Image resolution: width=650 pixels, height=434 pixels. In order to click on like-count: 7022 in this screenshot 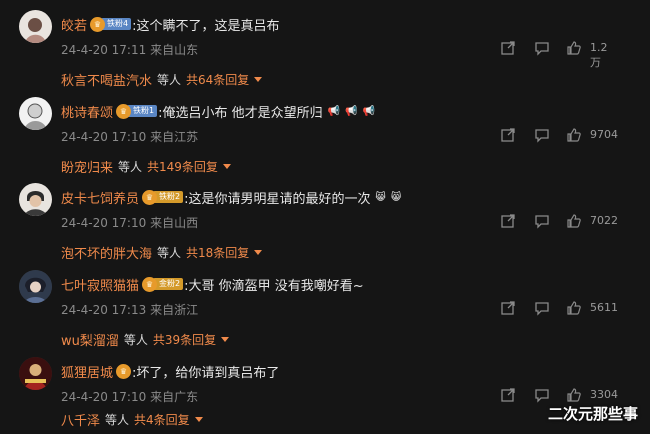, I will do `click(604, 220)`.